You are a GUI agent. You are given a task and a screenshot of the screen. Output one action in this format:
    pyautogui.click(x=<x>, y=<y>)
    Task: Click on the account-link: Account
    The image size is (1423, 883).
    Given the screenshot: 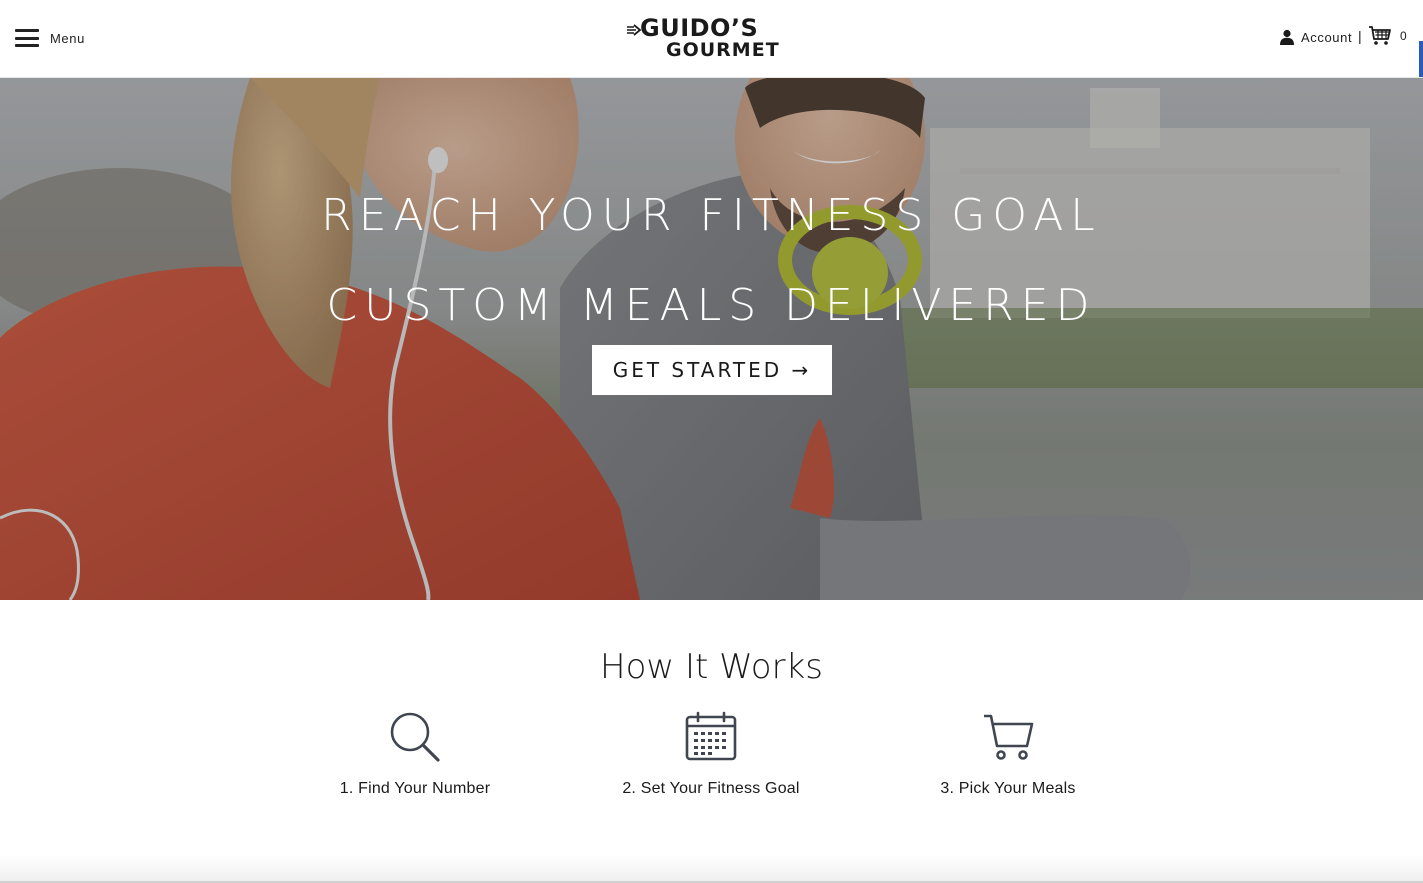 What is the action you would take?
    pyautogui.click(x=1315, y=37)
    